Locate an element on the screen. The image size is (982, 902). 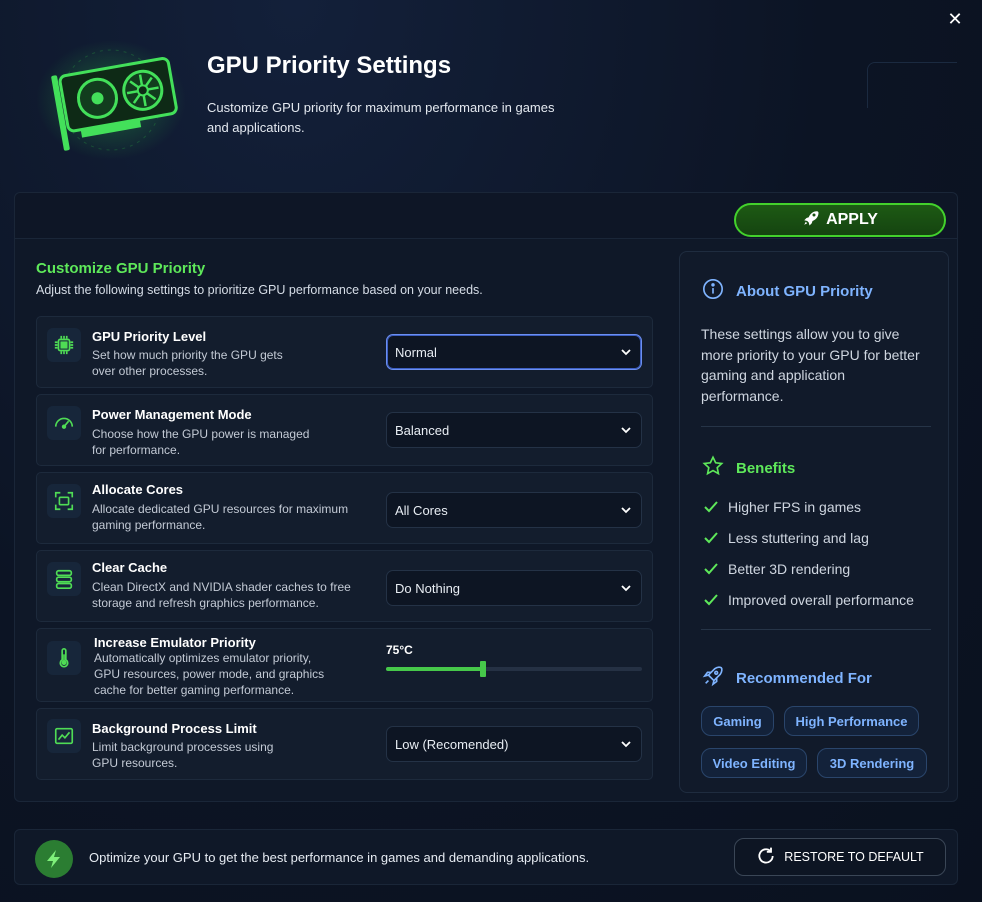
database-icon is located at coordinates (64, 579).